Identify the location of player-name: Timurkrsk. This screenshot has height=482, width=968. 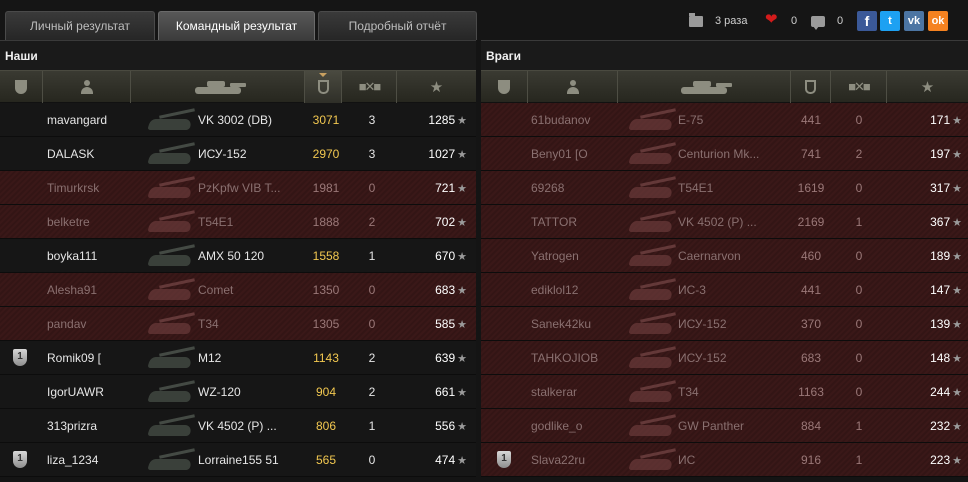
(97, 188).